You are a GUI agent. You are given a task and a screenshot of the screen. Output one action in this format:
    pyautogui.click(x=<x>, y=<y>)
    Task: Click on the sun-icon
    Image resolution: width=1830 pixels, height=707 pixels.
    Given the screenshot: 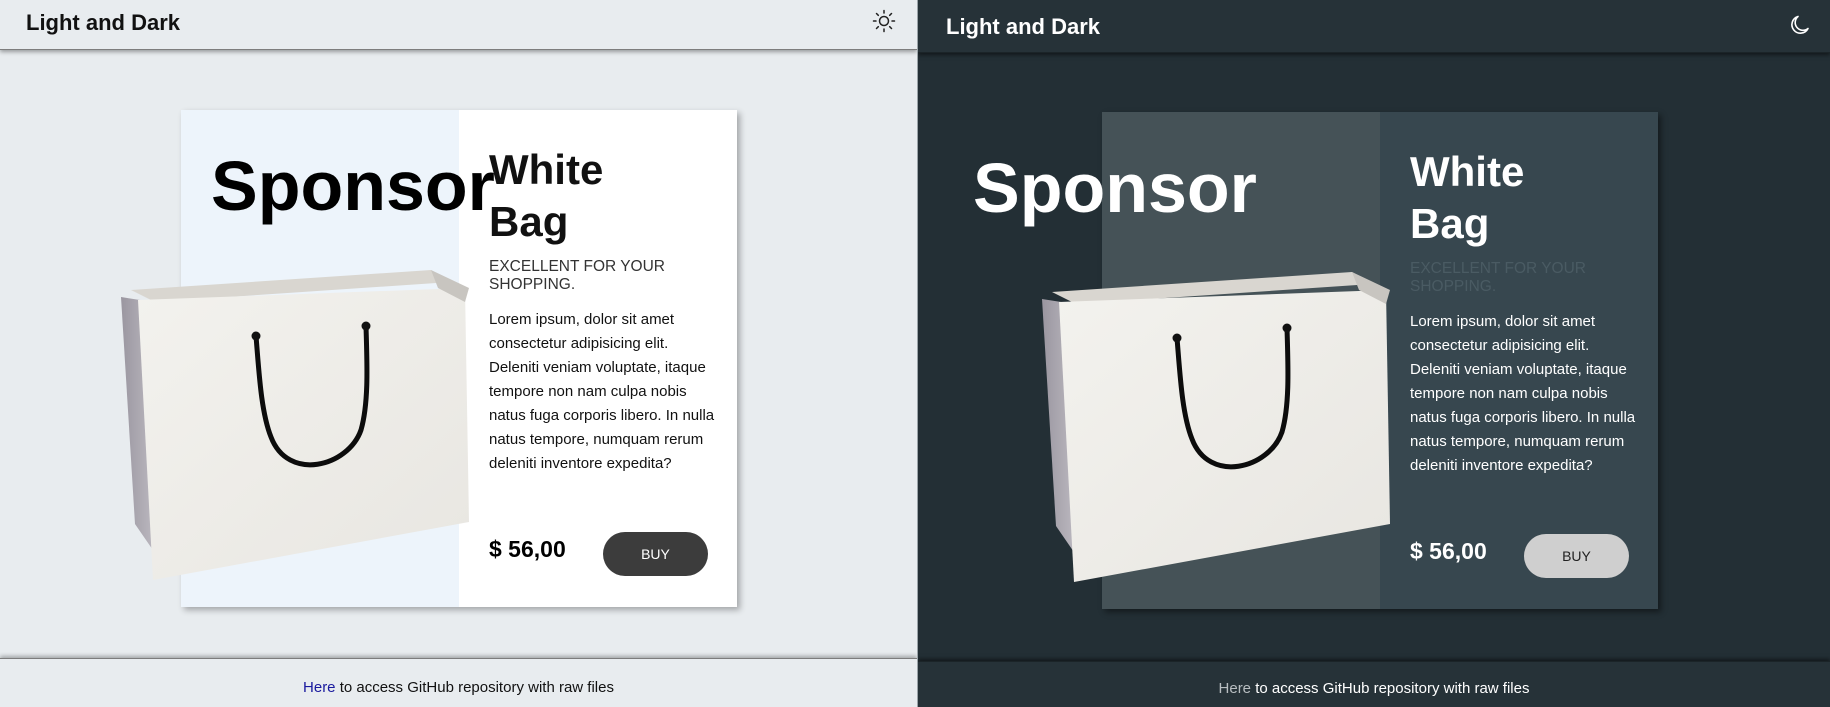 What is the action you would take?
    pyautogui.click(x=884, y=21)
    